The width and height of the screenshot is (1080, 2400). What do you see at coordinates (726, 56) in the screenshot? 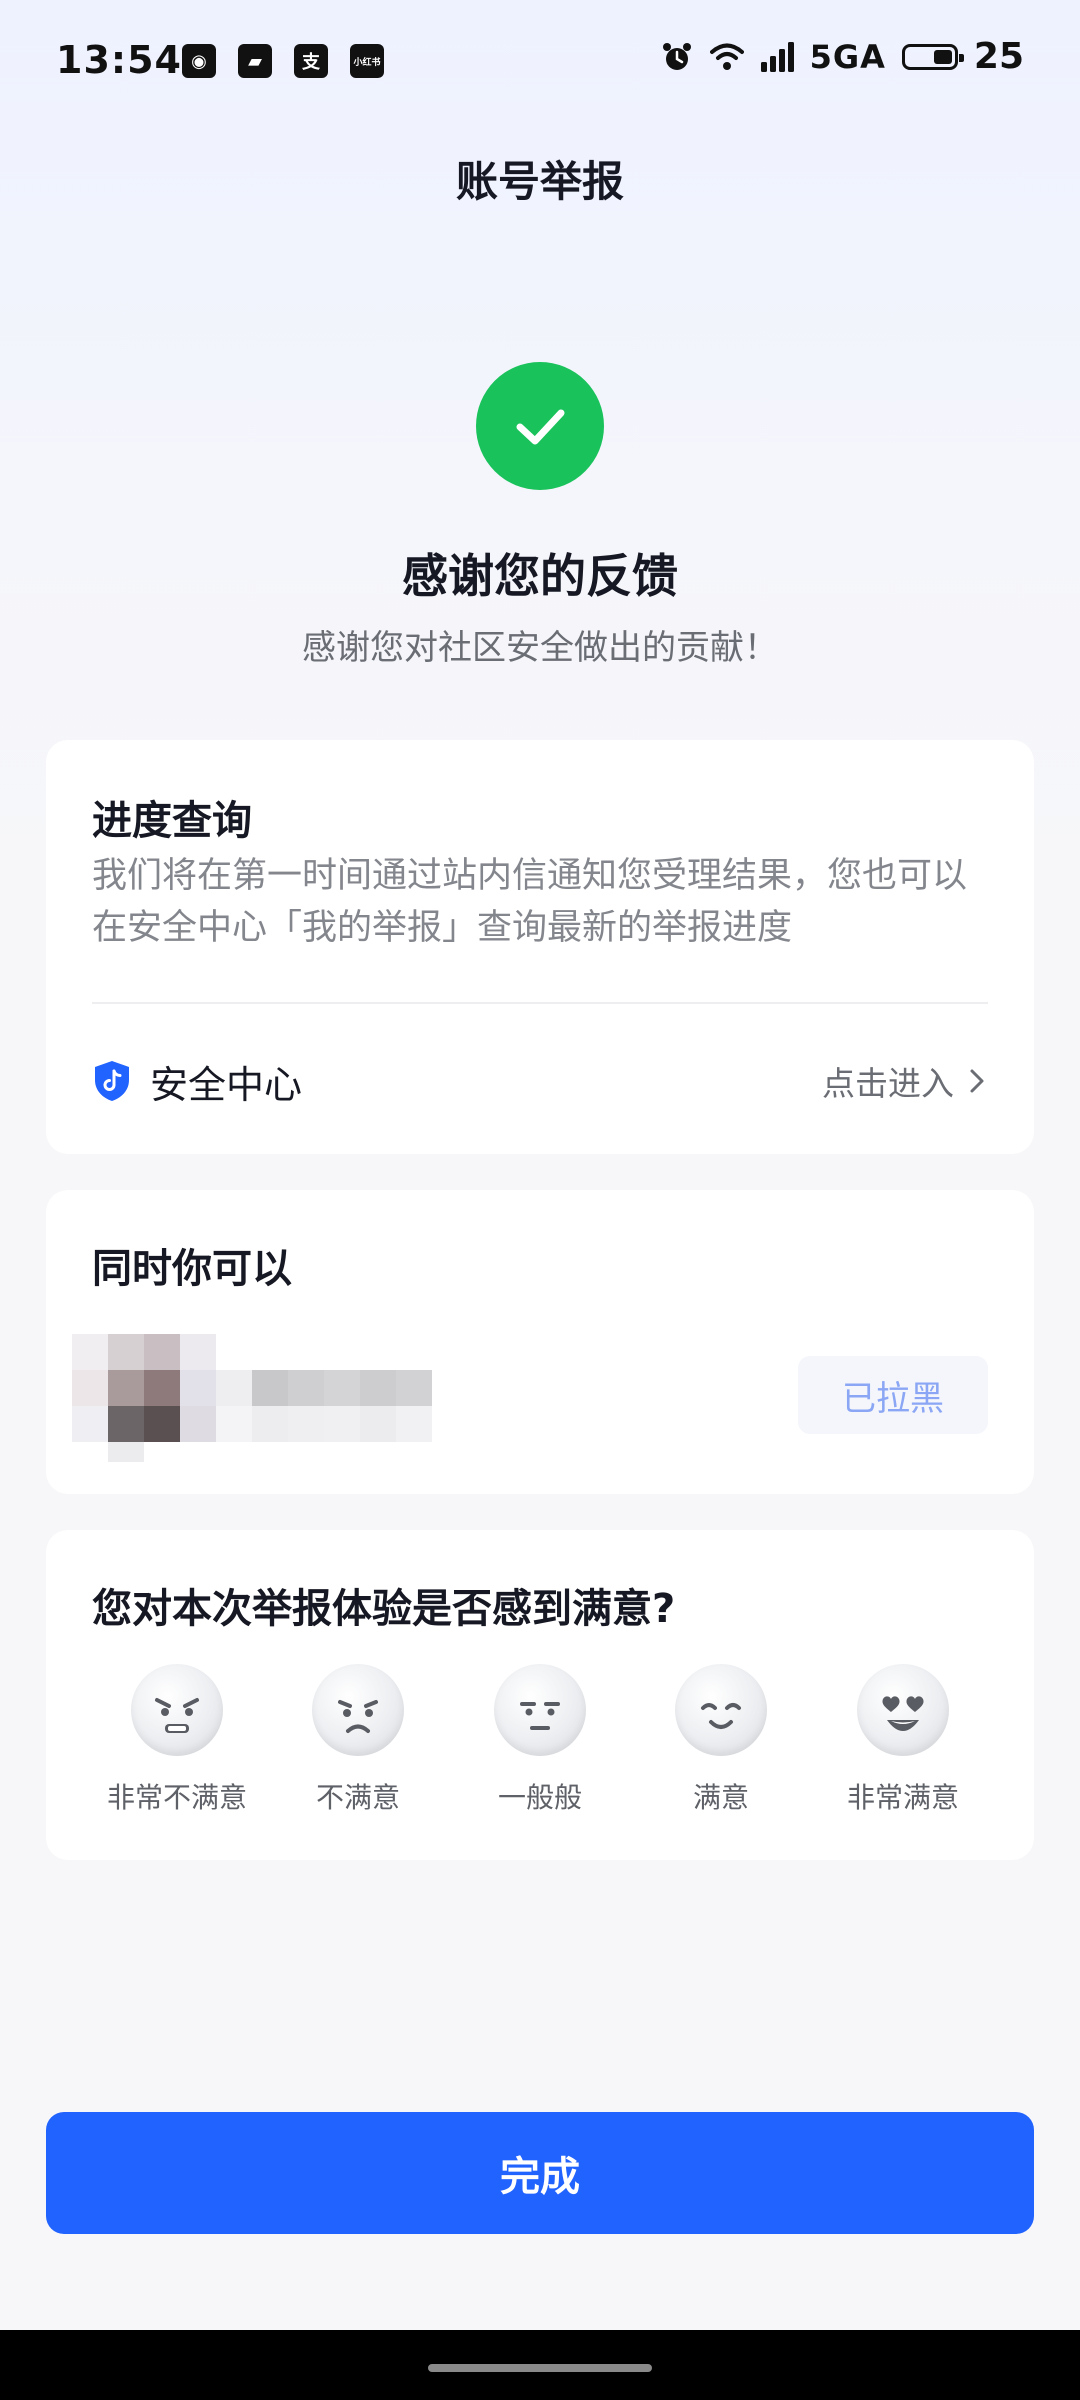
I see `wifi-icon` at bounding box center [726, 56].